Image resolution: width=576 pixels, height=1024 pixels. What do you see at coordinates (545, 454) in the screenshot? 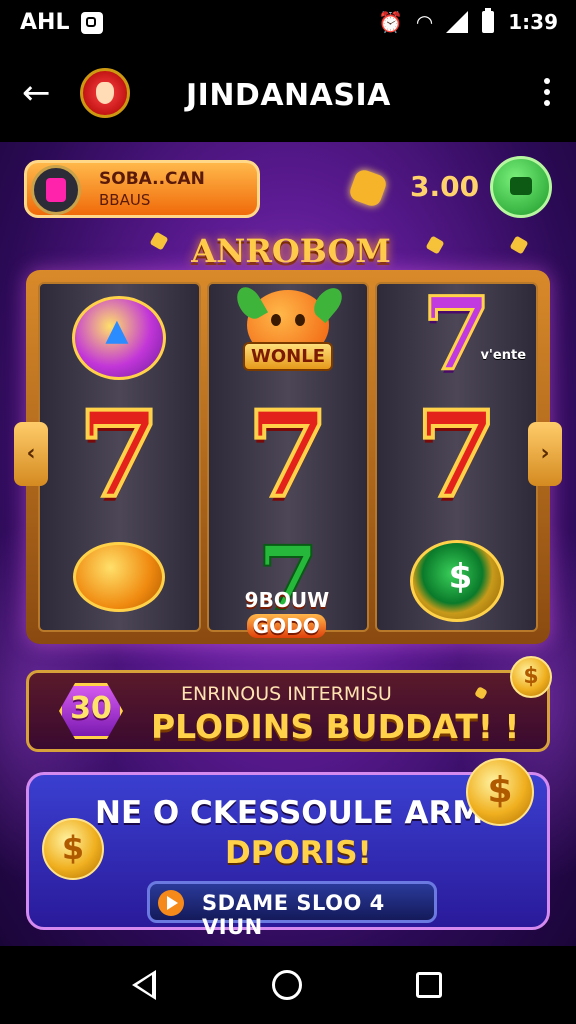
I see `right-arrow-button: ›` at bounding box center [545, 454].